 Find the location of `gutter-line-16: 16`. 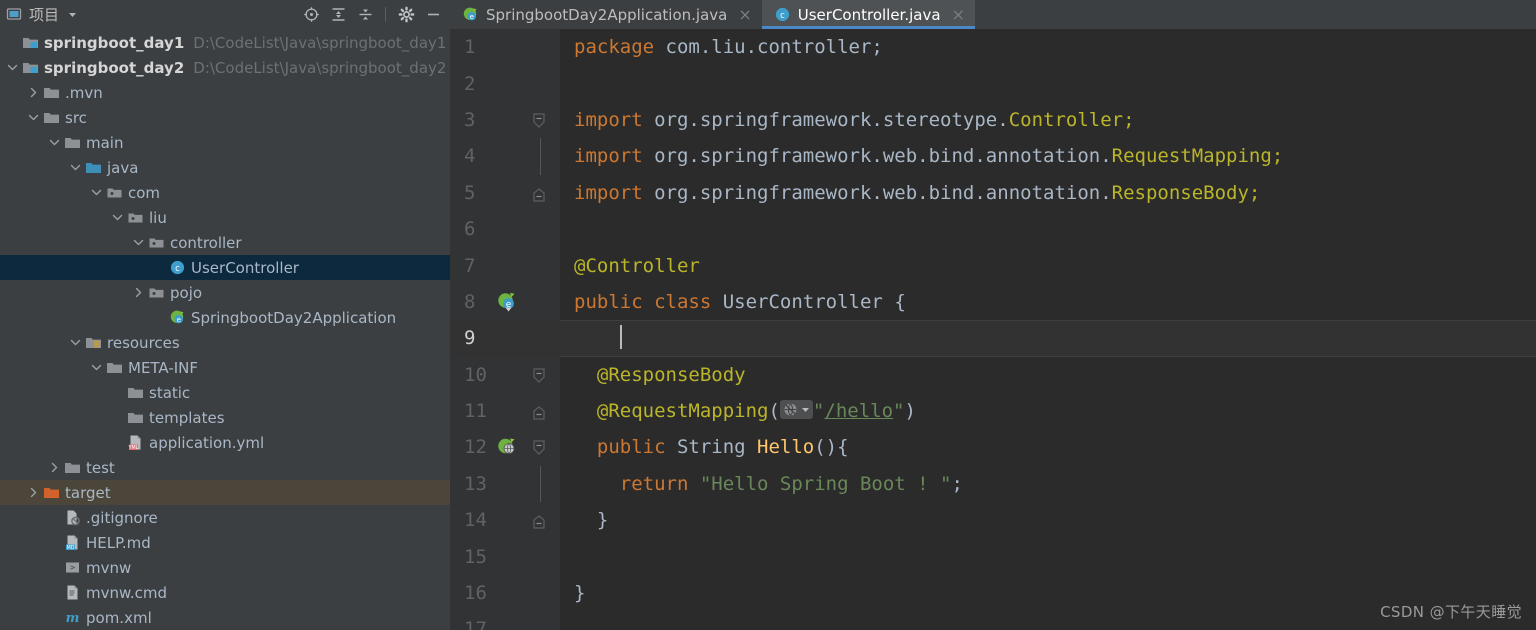

gutter-line-16: 16 is located at coordinates (505, 593).